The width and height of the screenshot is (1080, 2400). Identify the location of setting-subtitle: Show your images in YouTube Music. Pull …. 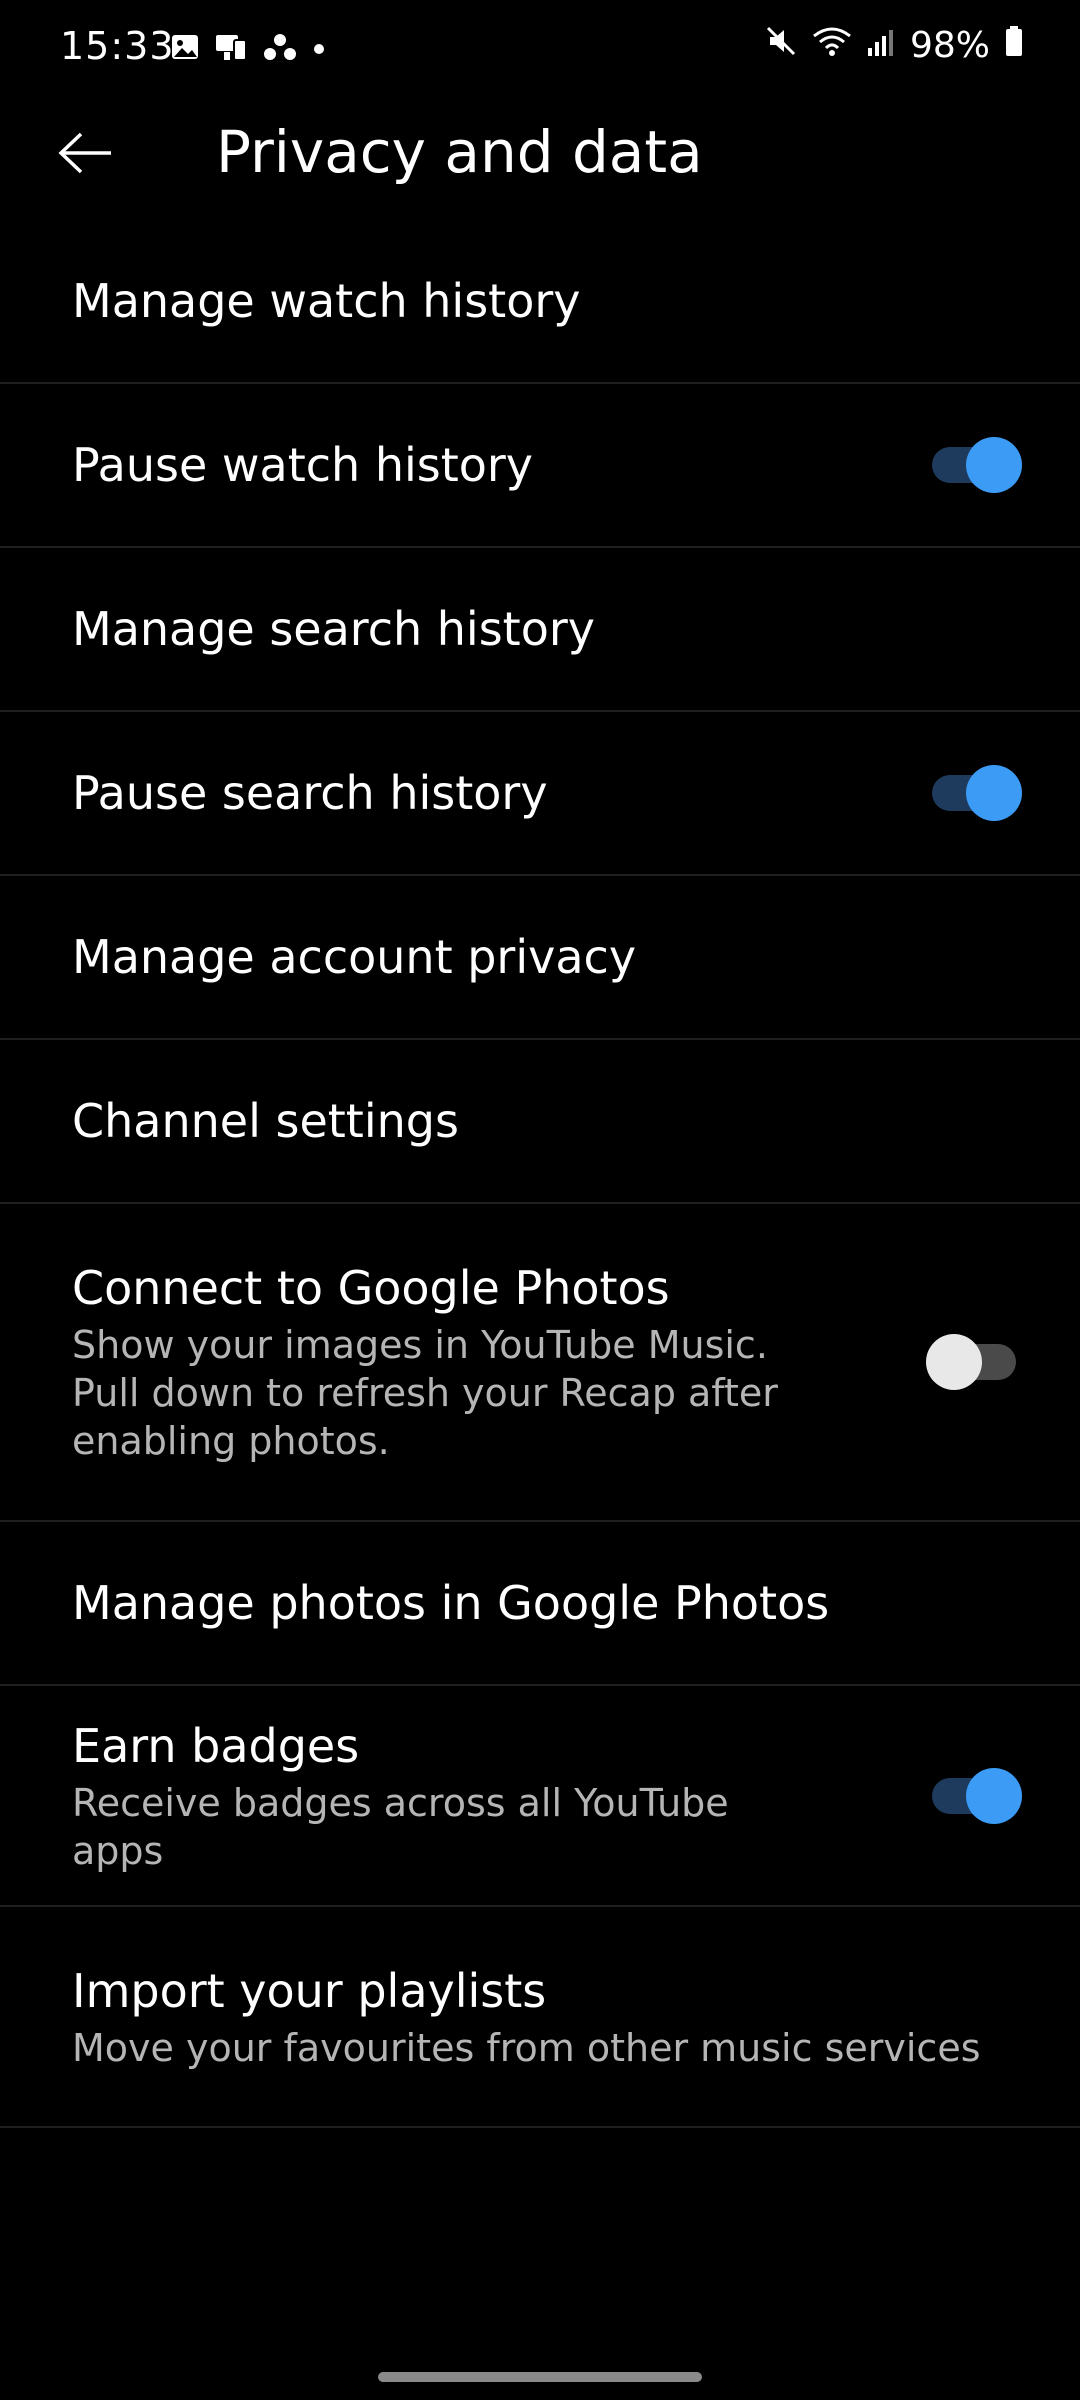
(425, 1393).